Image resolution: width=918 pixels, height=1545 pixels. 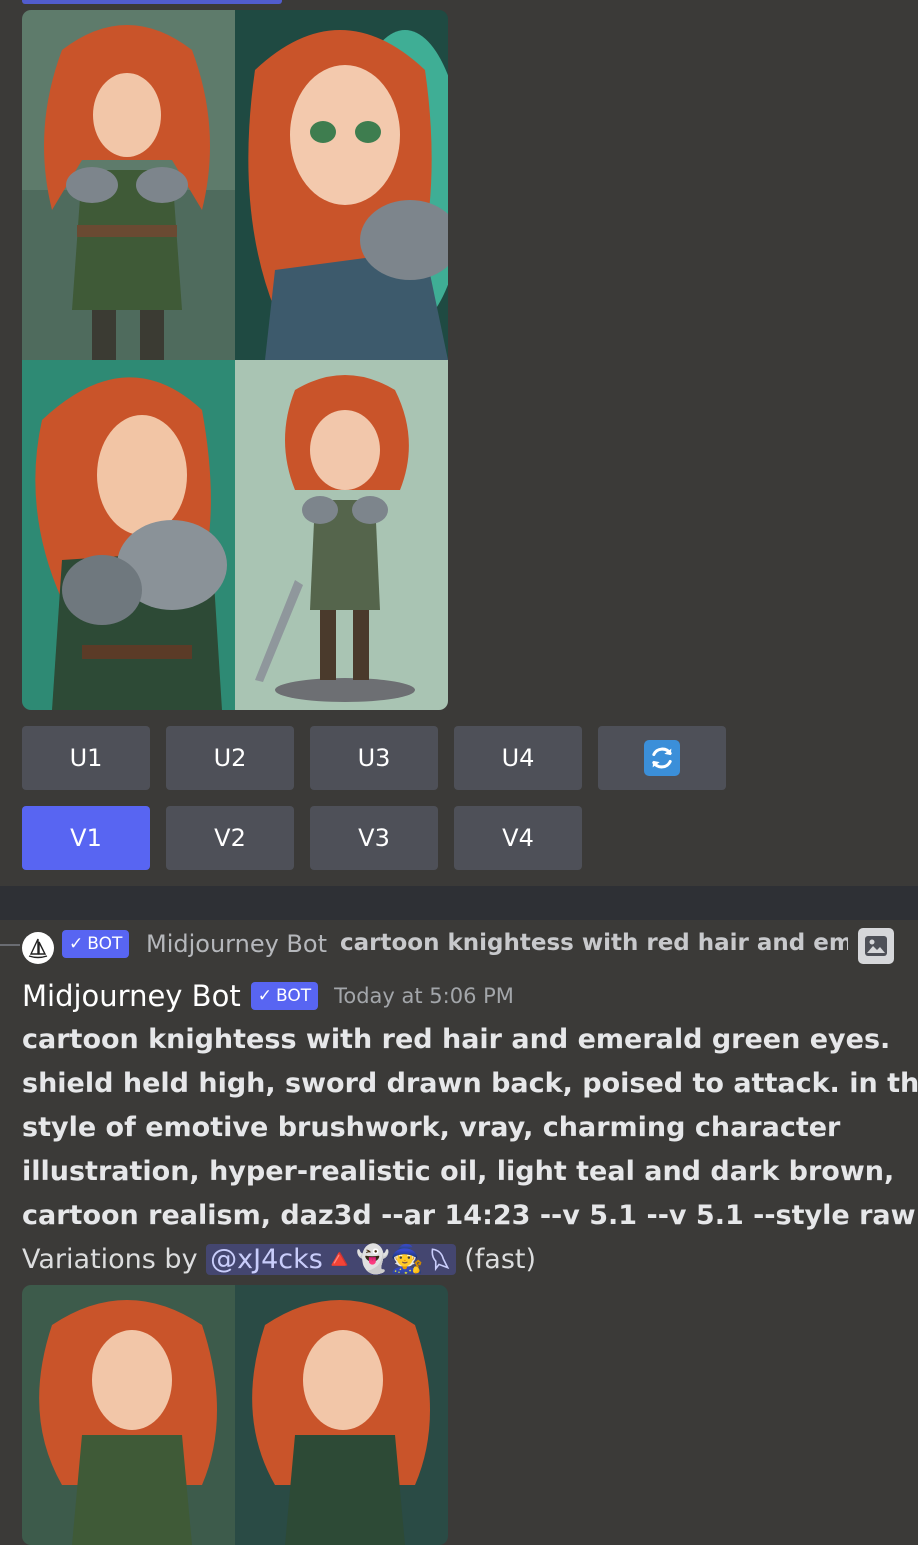 I want to click on upscale-button-row: U1 U2 U3 U4, so click(x=374, y=758).